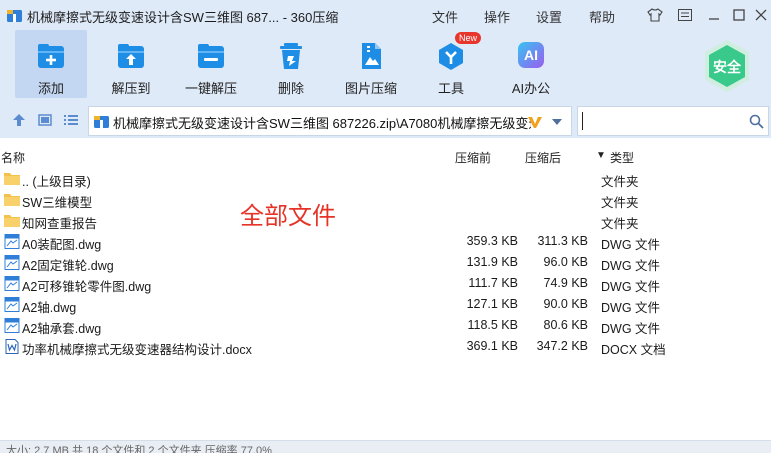 The height and width of the screenshot is (453, 771). What do you see at coordinates (662, 121) in the screenshot?
I see `search-input` at bounding box center [662, 121].